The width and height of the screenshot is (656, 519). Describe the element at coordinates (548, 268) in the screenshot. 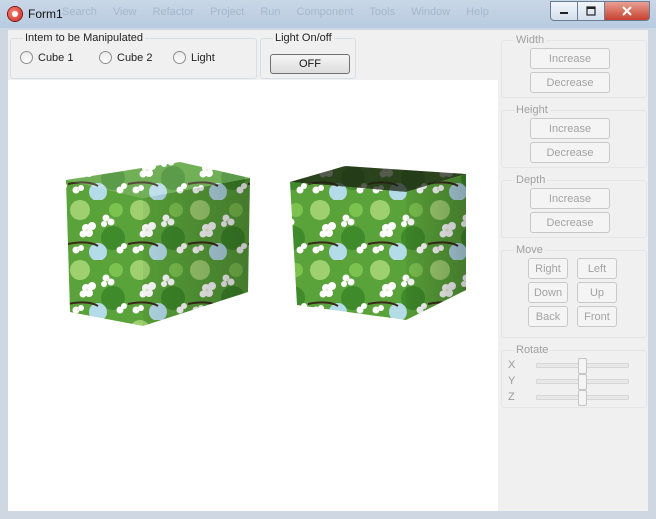

I see `move-right-button: Right` at that location.